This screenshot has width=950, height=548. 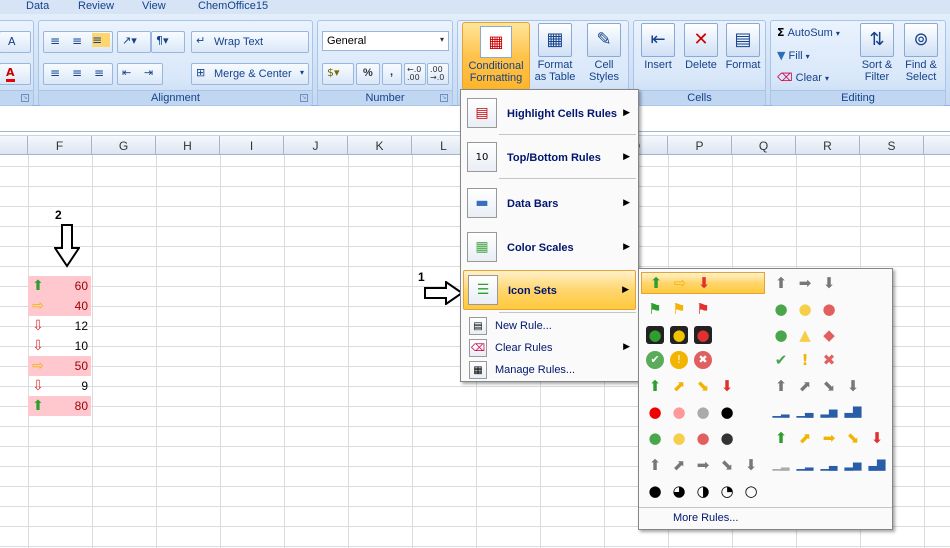 What do you see at coordinates (658, 40) in the screenshot?
I see `insert-icon: ⇤` at bounding box center [658, 40].